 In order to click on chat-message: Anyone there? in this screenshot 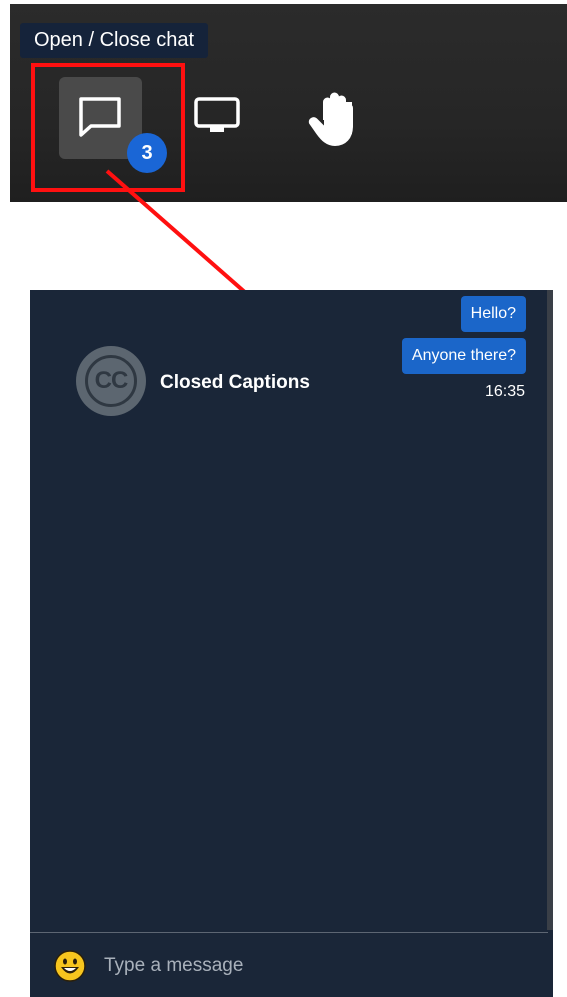, I will do `click(463, 356)`.